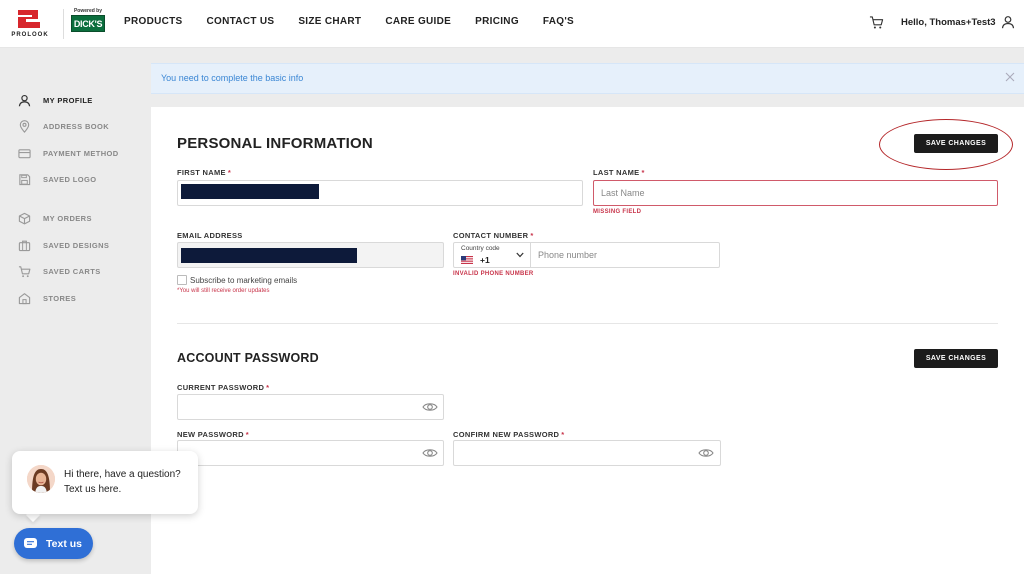  Describe the element at coordinates (587, 78) in the screenshot. I see `info-alert: You need to complete the basic info` at that location.